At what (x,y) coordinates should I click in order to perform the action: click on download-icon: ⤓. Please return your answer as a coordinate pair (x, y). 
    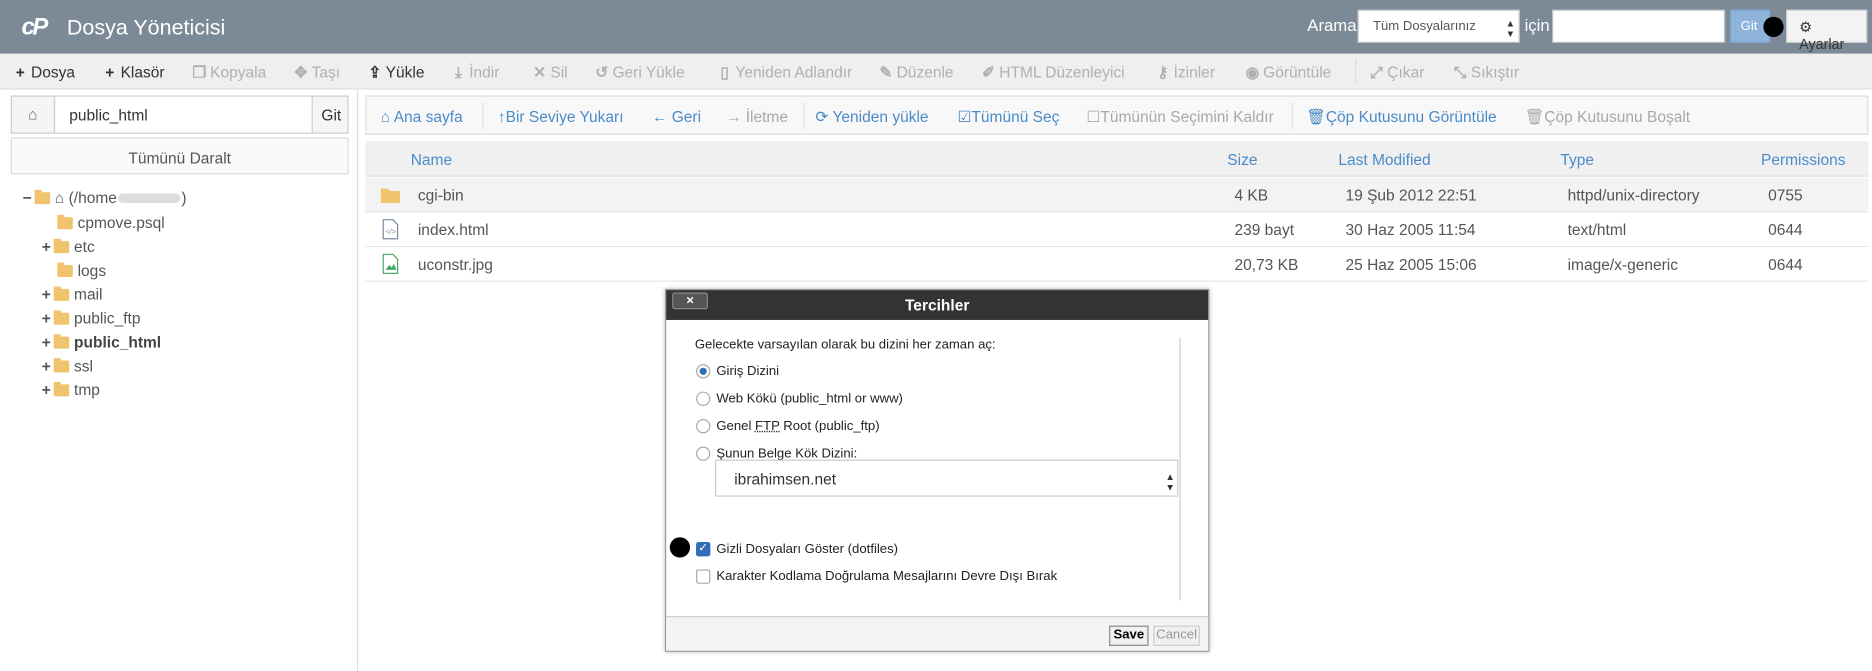
    Looking at the image, I should click on (458, 72).